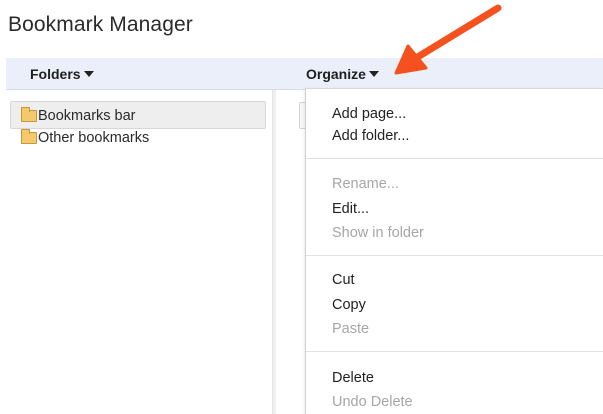 The image size is (603, 414). What do you see at coordinates (55, 74) in the screenshot?
I see `folders-menu-label: Folders` at bounding box center [55, 74].